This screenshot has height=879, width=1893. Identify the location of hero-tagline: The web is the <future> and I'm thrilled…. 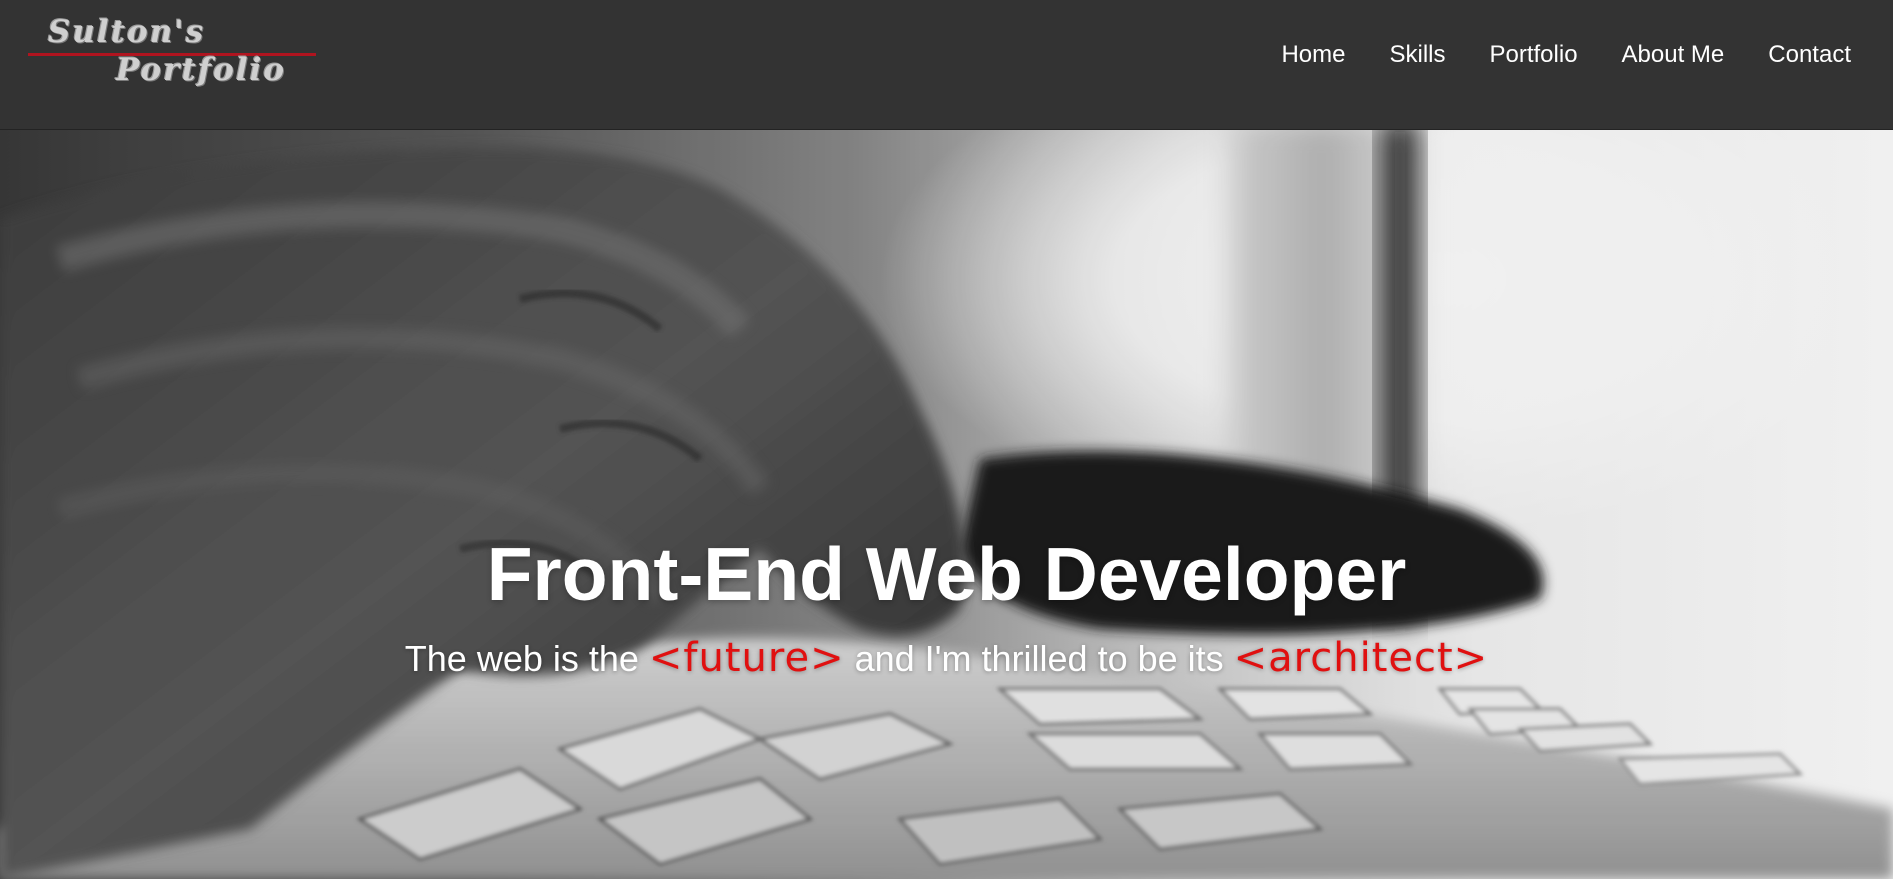
(946, 658).